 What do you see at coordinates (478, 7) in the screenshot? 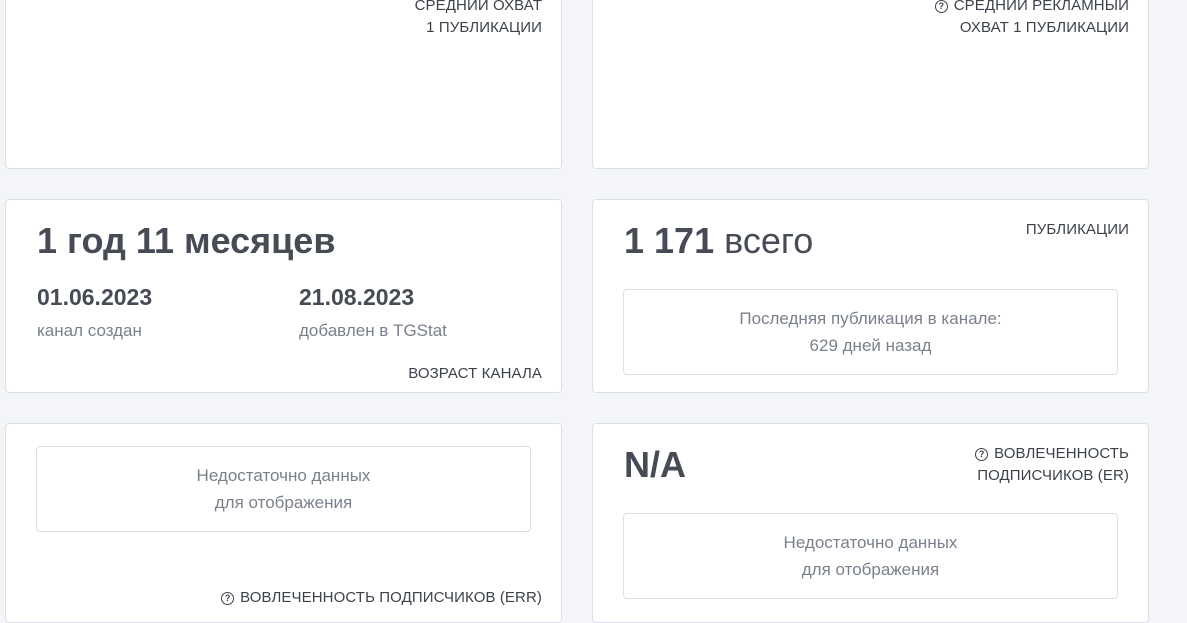
I see `average-reach-label-line1: СРЕДНИЙ ОХВАТ` at bounding box center [478, 7].